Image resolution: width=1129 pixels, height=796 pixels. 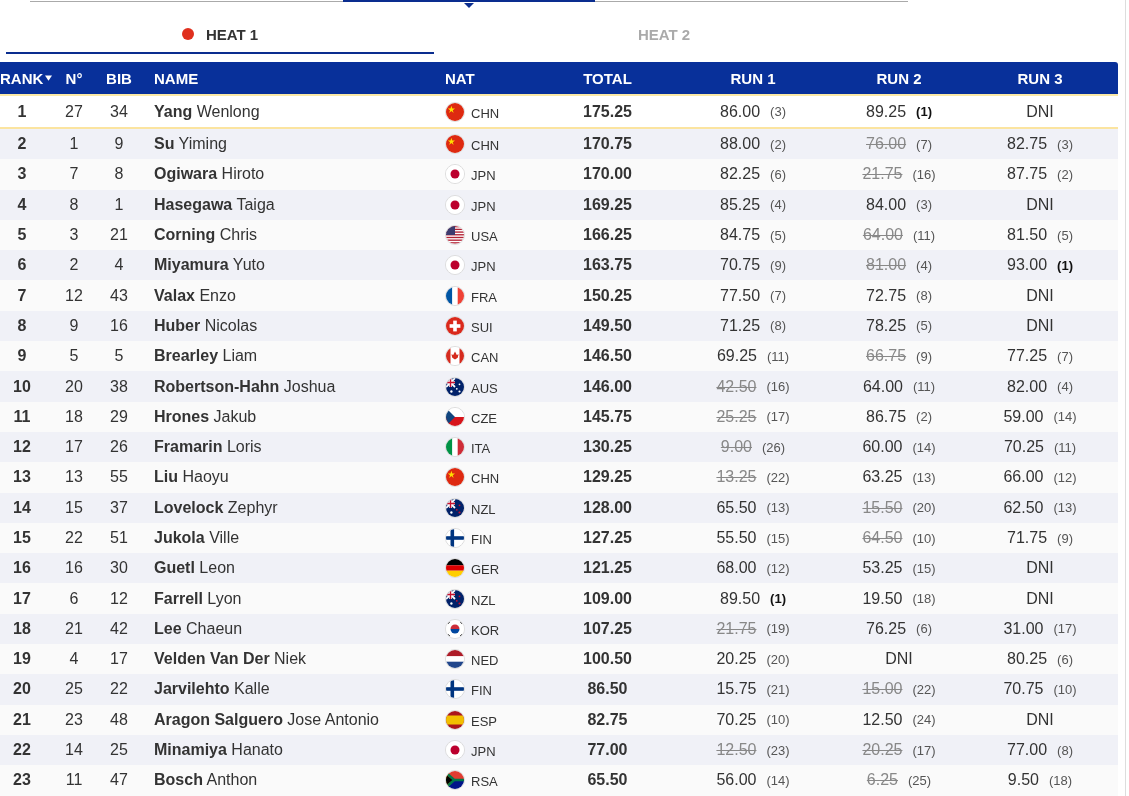 I want to click on total-score: 163.75, so click(x=607, y=265).